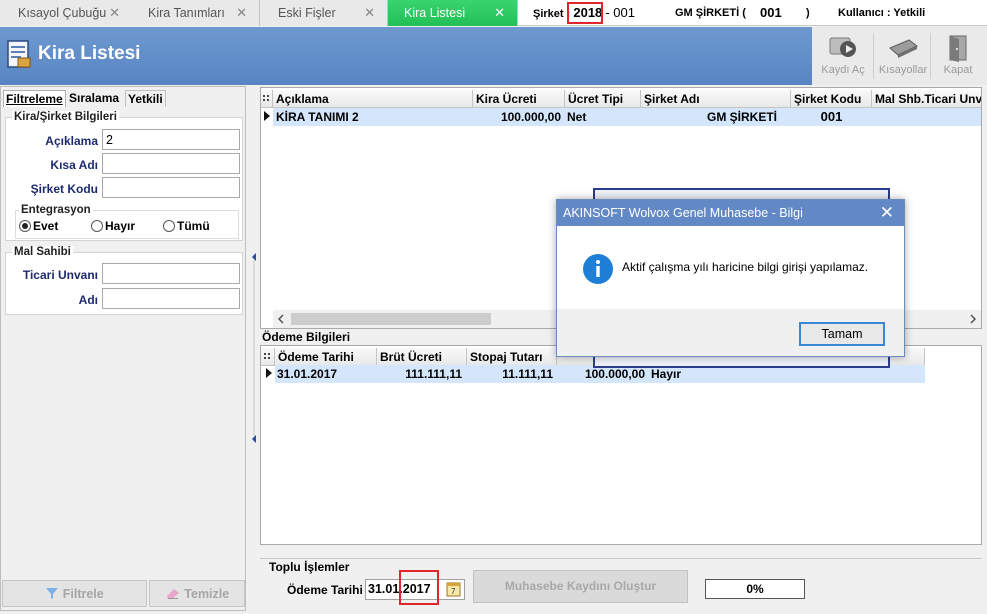 This screenshot has height=614, width=987. Describe the element at coordinates (195, 13) in the screenshot. I see `tab-kira-tanimlari: Kira Tanımları ✕` at that location.